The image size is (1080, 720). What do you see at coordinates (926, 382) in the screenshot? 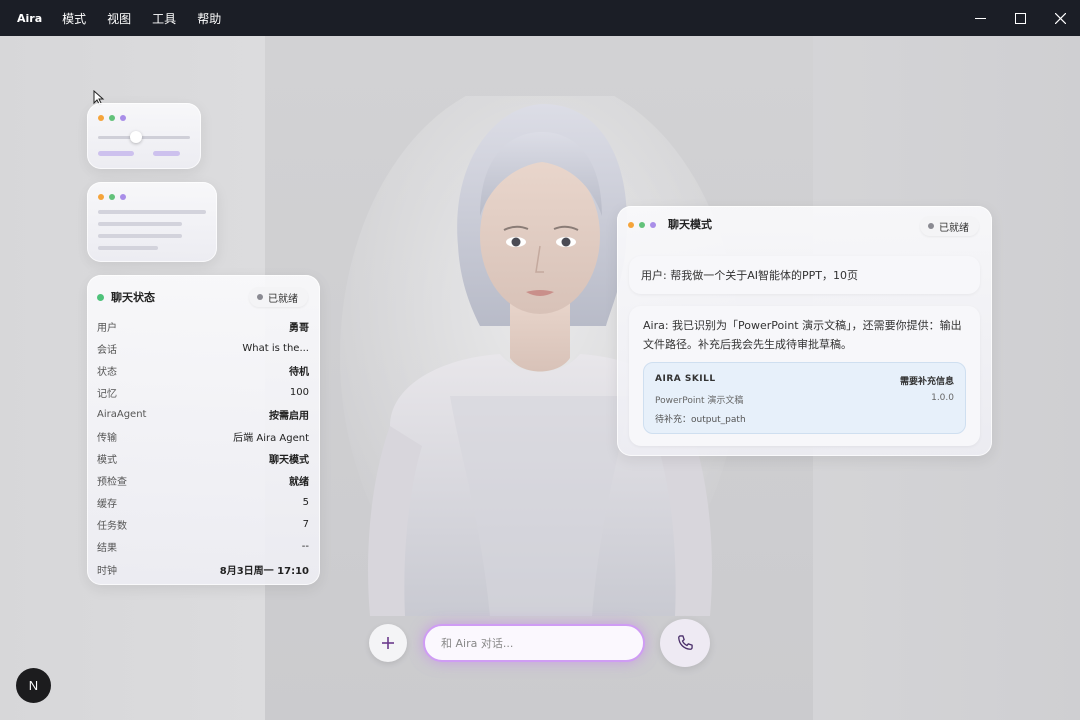
I see `skill-status: 需要补充信息` at bounding box center [926, 382].